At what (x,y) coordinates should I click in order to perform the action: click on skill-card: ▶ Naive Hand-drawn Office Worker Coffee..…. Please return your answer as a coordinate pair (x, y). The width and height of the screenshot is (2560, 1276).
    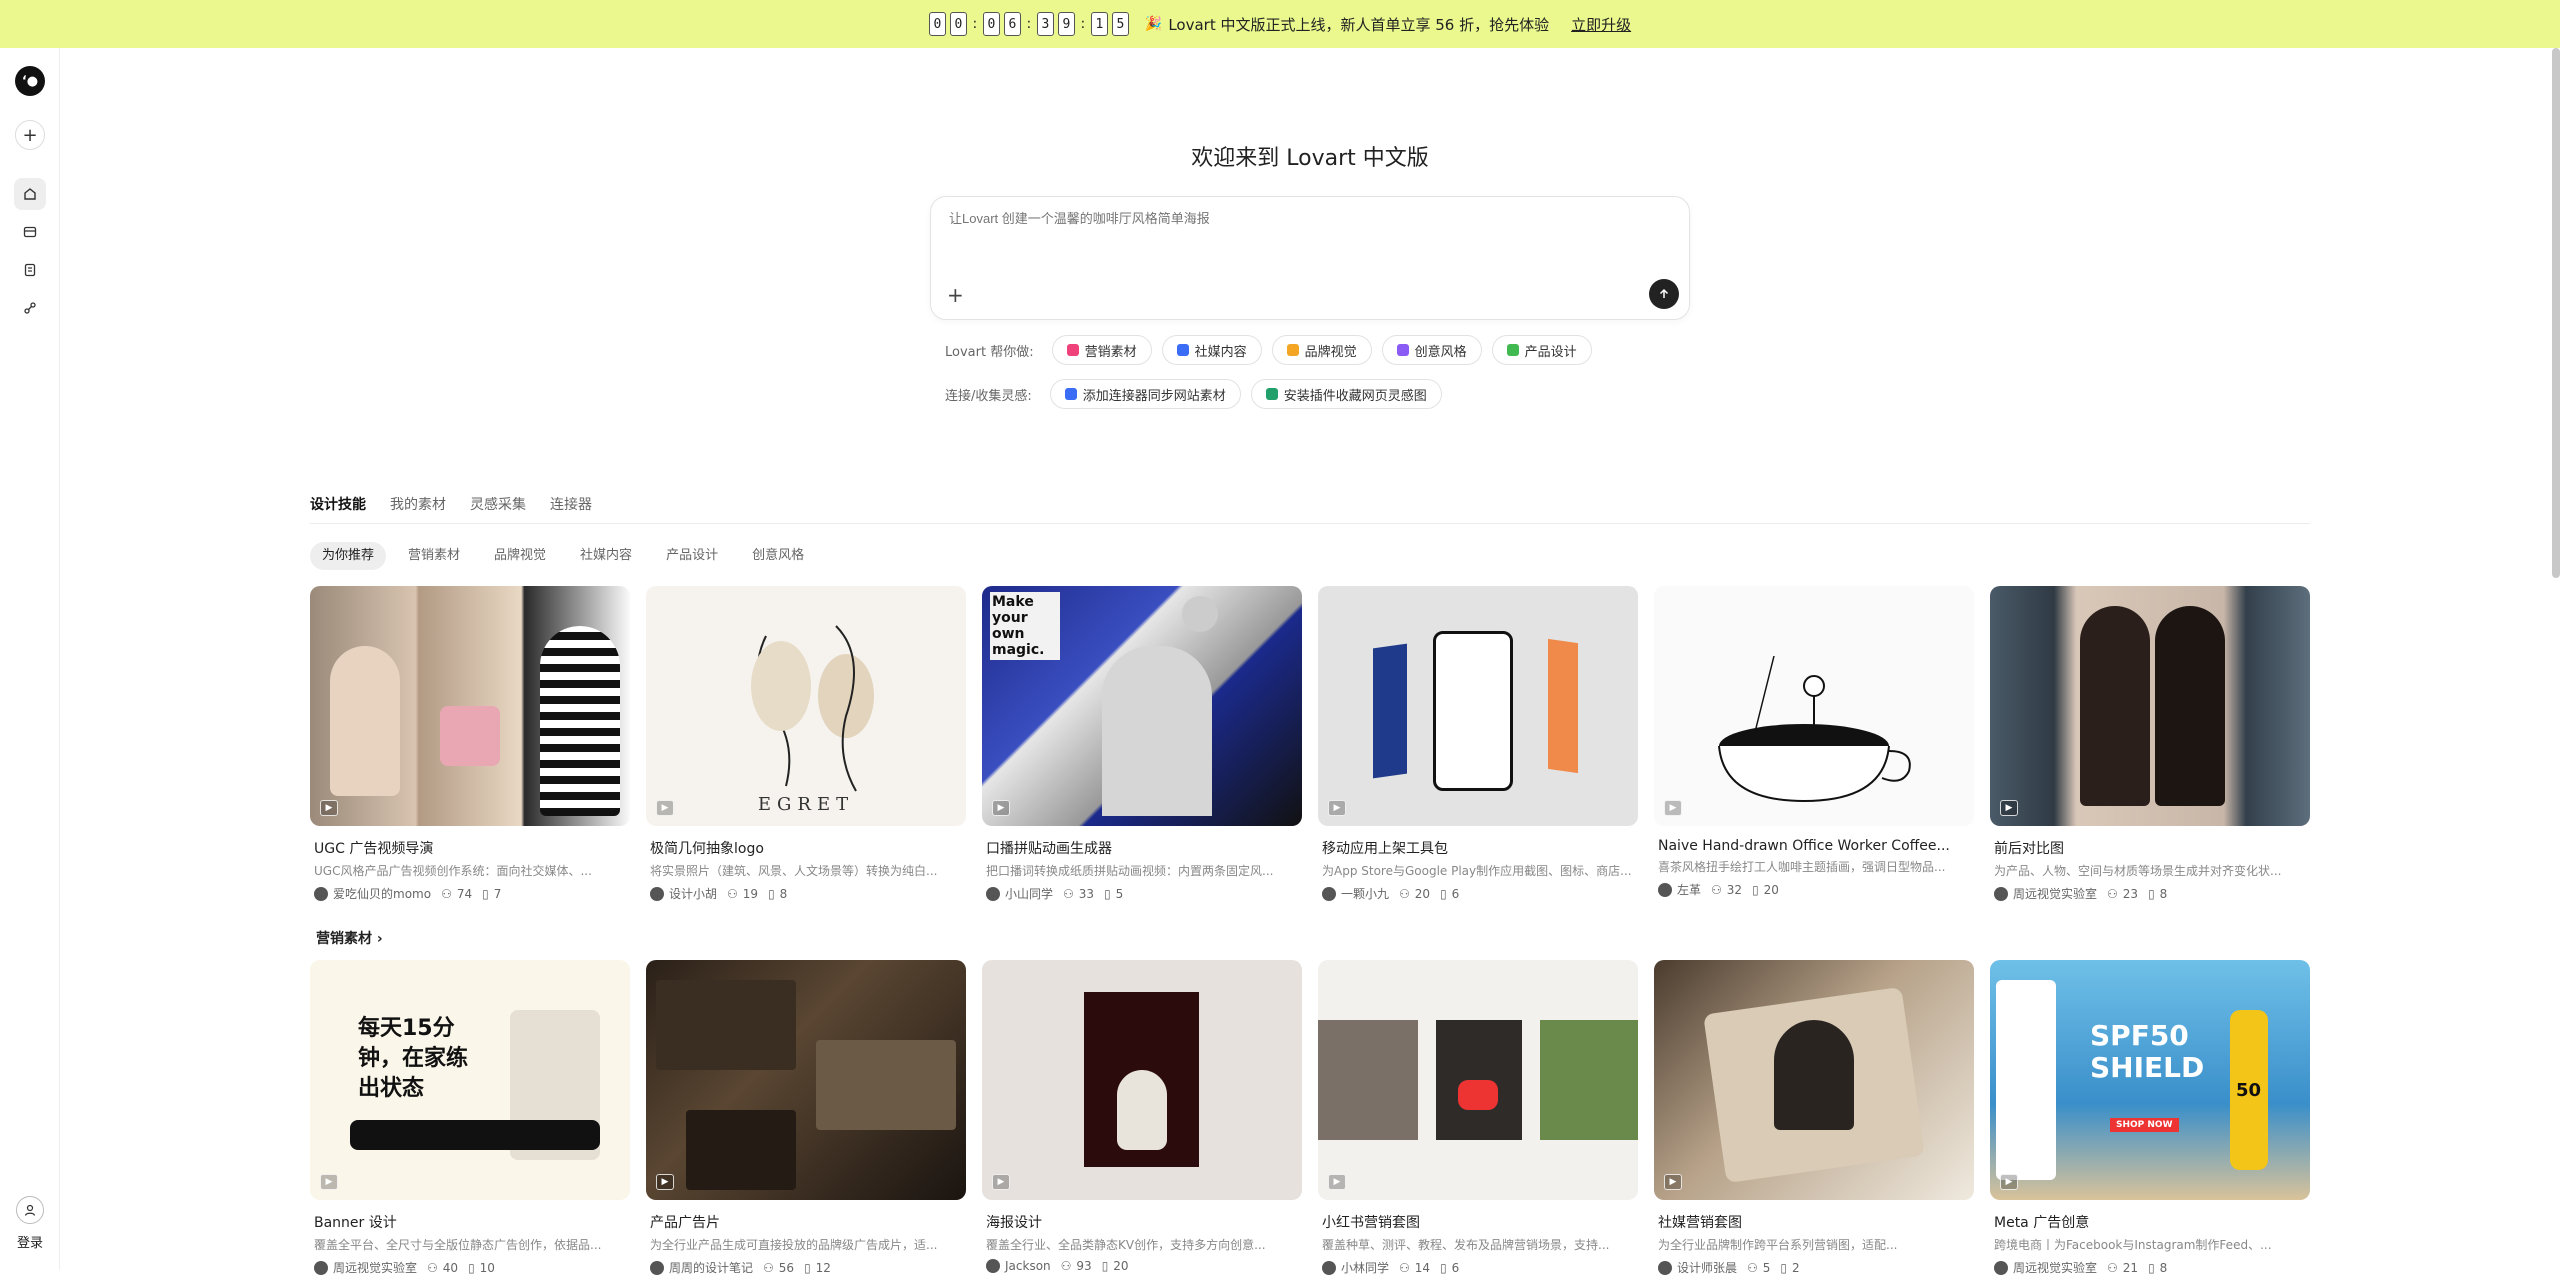
    Looking at the image, I should click on (1814, 744).